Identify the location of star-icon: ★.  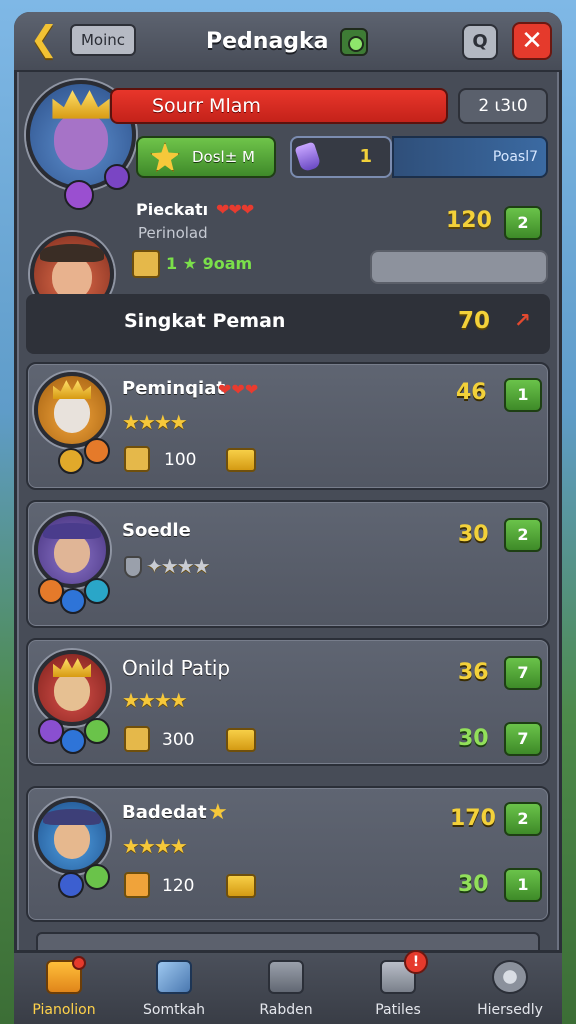
(218, 812).